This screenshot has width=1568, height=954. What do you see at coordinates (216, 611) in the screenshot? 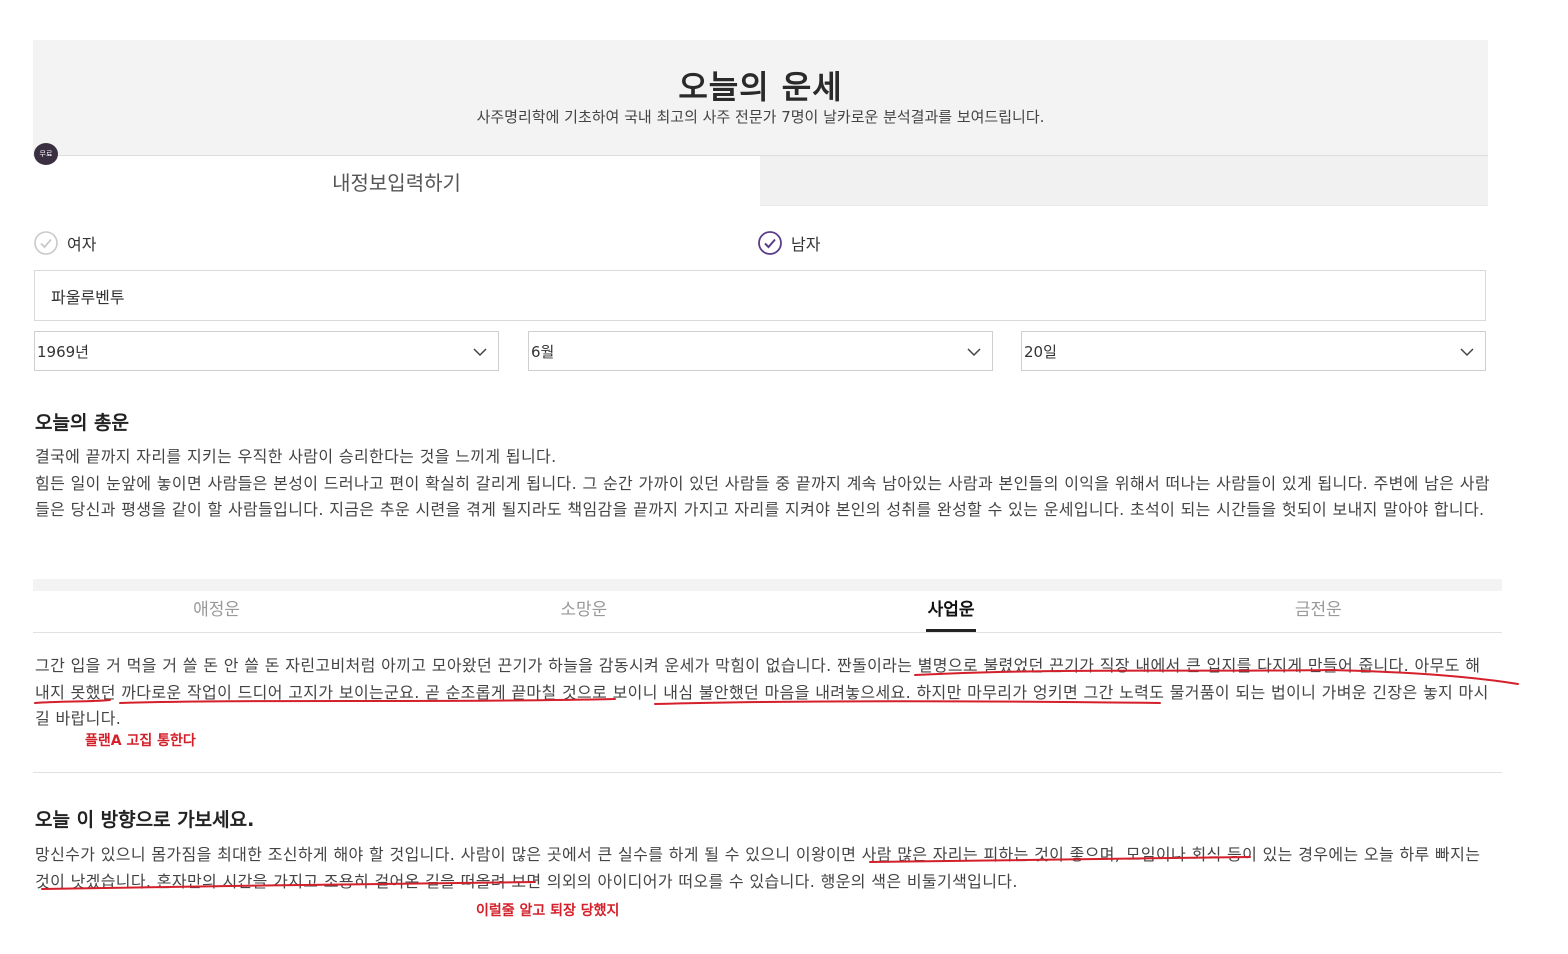
I see `tab-love-fortune: 애정운` at bounding box center [216, 611].